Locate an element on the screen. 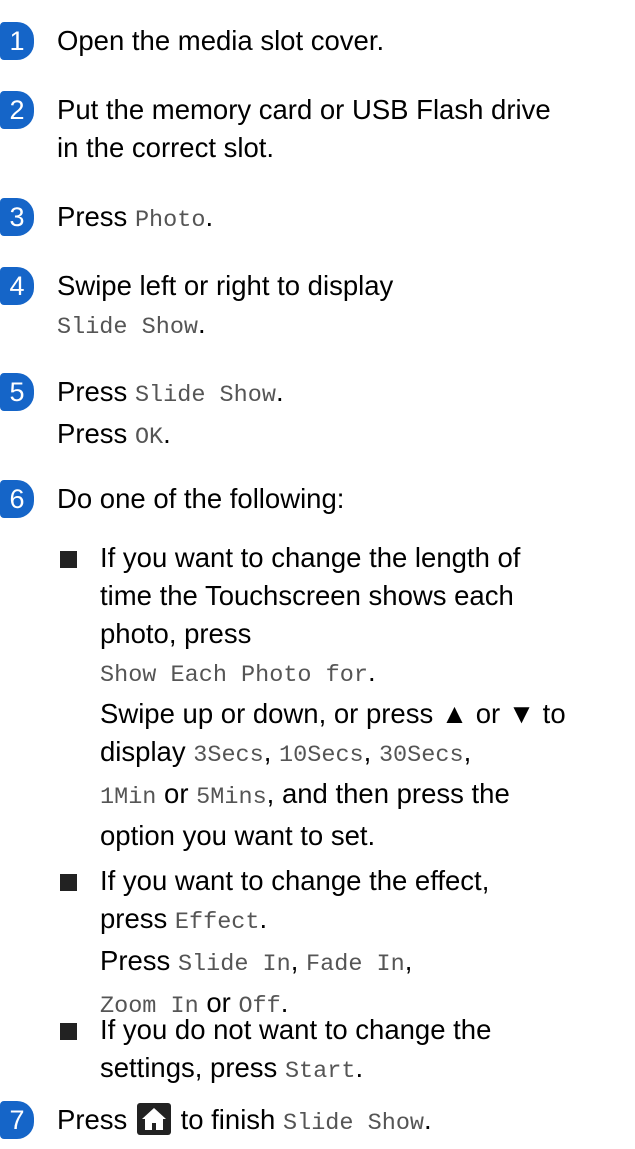 The image size is (635, 1149). step-text: Do one of the following: is located at coordinates (201, 498).